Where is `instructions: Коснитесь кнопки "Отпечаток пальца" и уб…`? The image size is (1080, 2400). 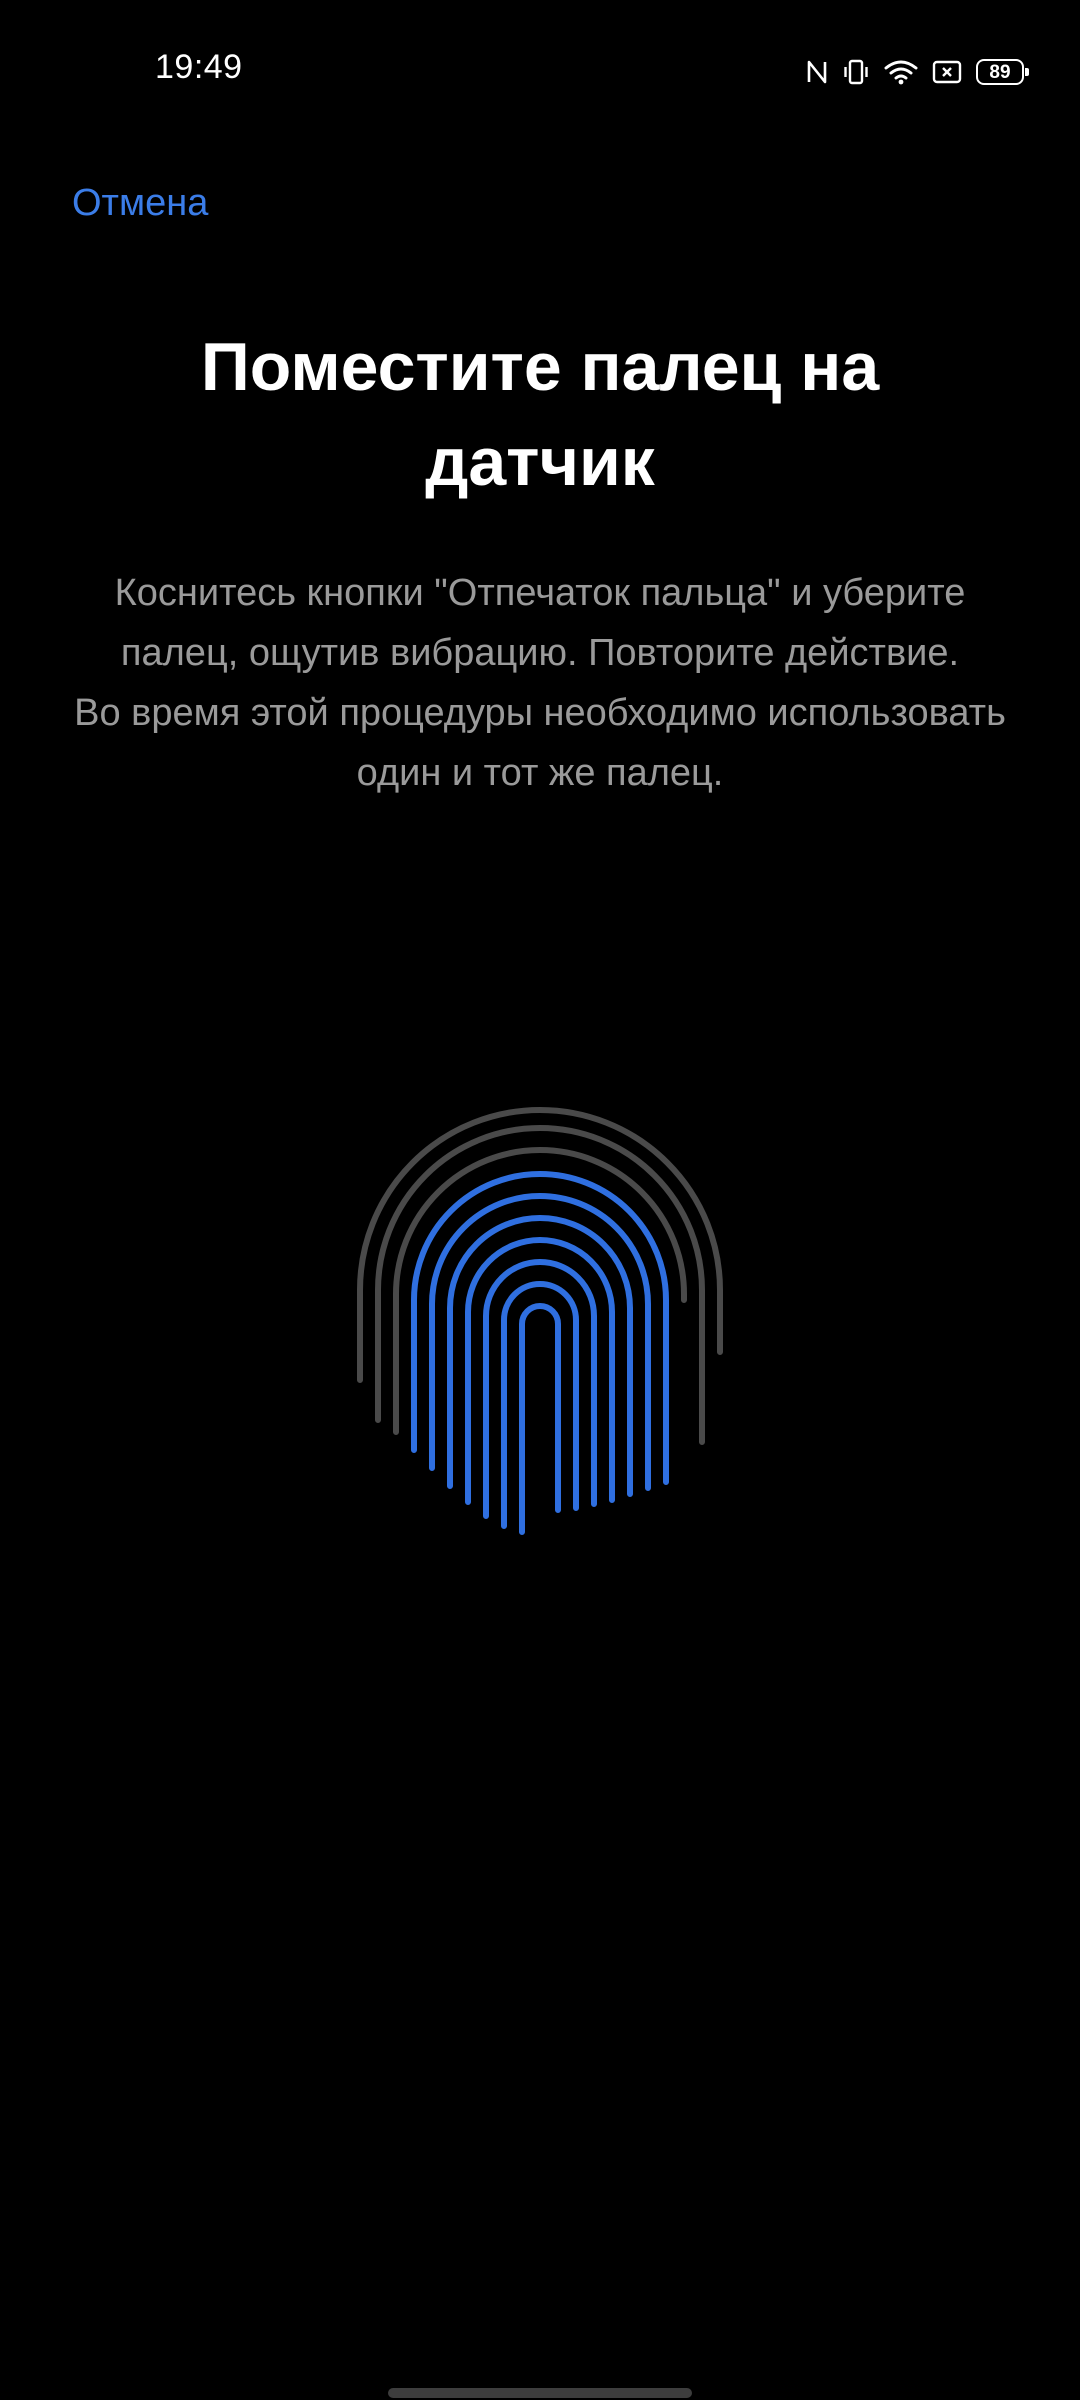 instructions: Коснитесь кнопки "Отпечаток пальца" и уб… is located at coordinates (540, 683).